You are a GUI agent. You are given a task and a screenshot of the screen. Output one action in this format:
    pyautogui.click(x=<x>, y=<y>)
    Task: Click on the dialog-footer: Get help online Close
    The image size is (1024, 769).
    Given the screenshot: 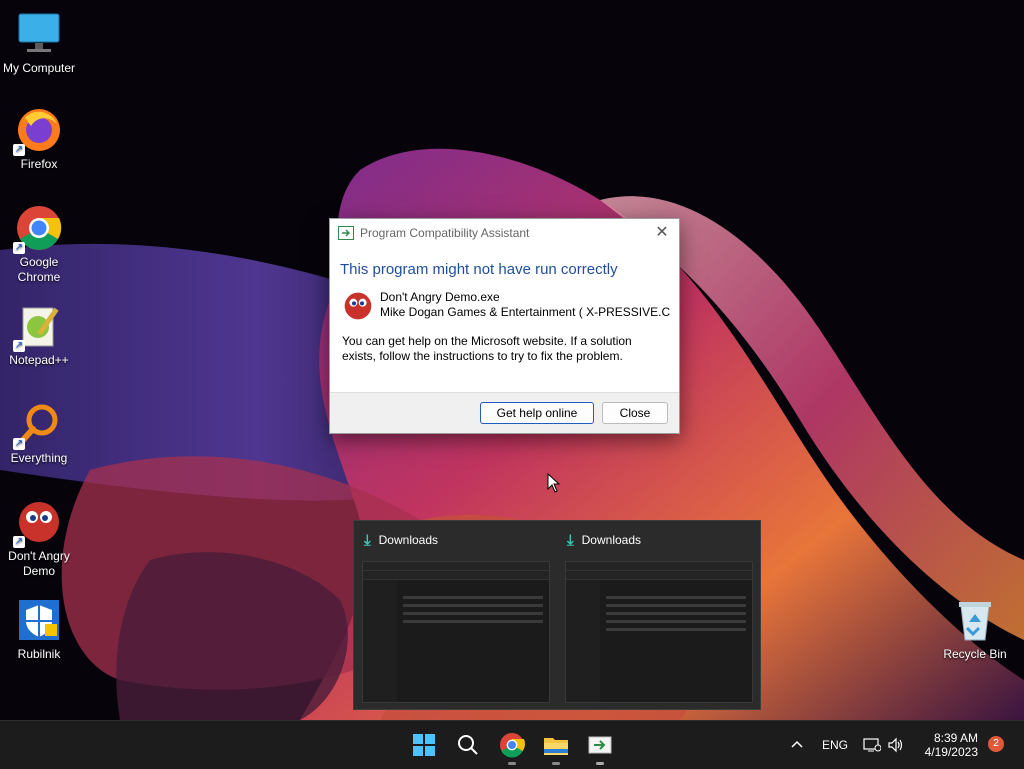 What is the action you would take?
    pyautogui.click(x=504, y=412)
    